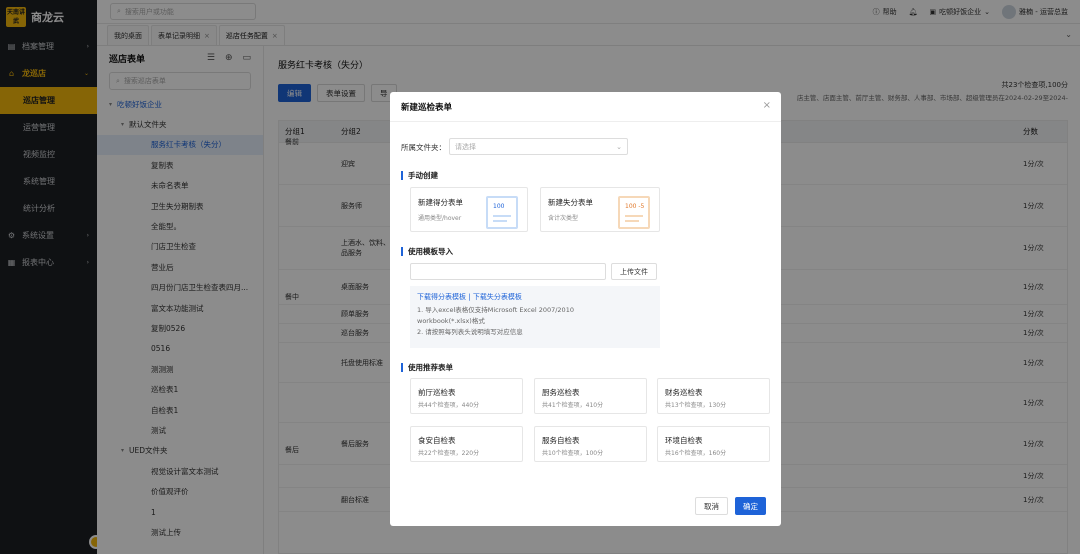 This screenshot has height=554, width=1080. Describe the element at coordinates (469, 209) in the screenshot. I see `new-score-form-card: 新建得分表单 通用类型/hover 100` at that location.